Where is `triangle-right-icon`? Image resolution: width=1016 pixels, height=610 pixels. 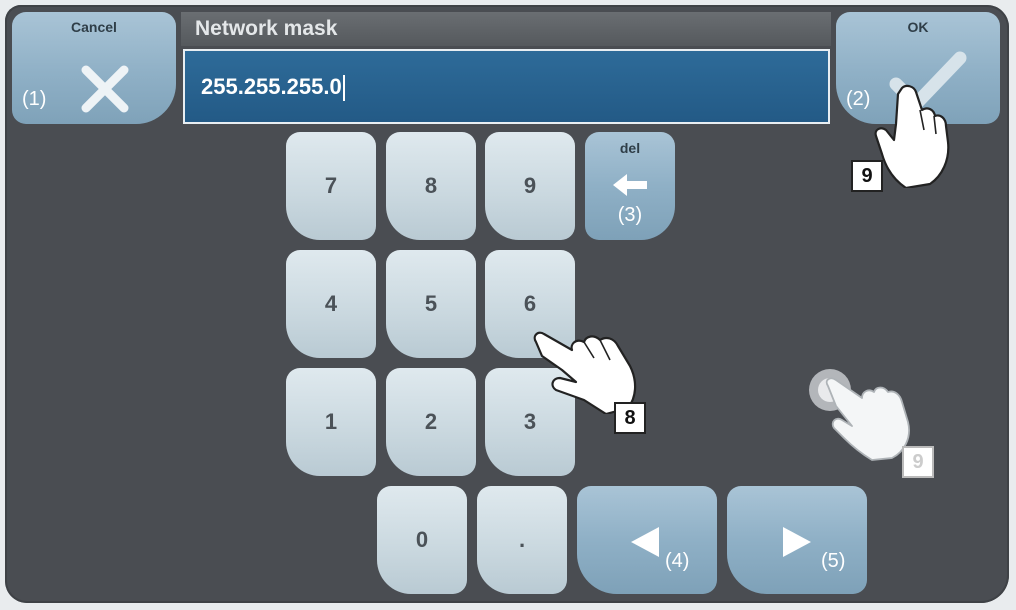 triangle-right-icon is located at coordinates (797, 542).